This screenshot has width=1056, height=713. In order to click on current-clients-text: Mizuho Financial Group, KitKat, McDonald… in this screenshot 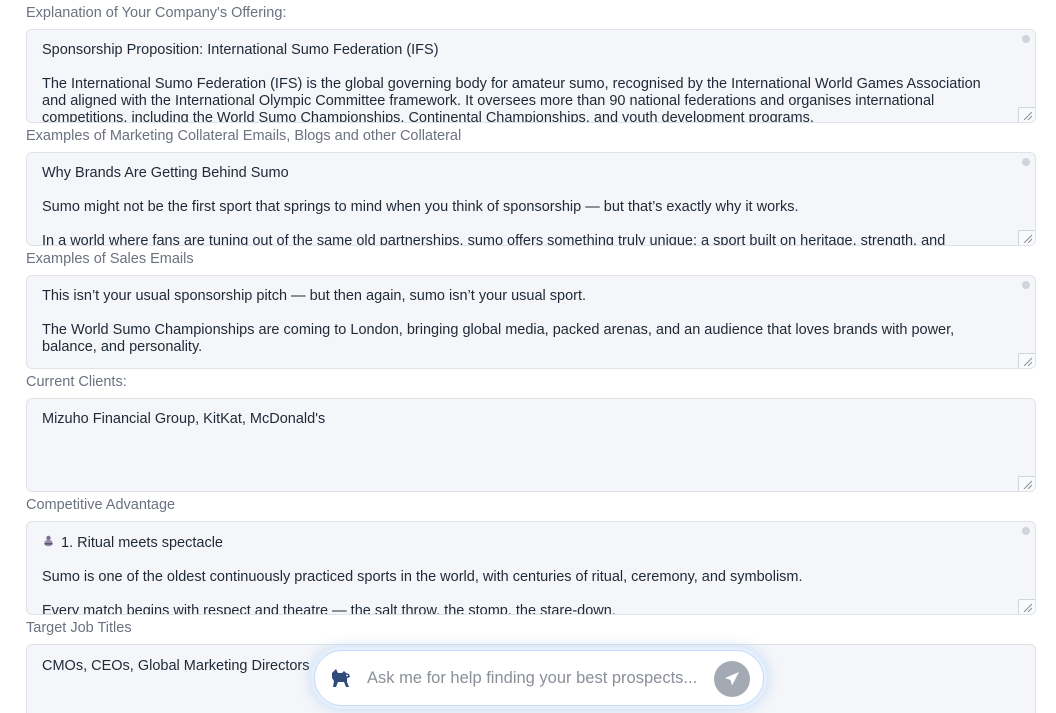, I will do `click(518, 419)`.